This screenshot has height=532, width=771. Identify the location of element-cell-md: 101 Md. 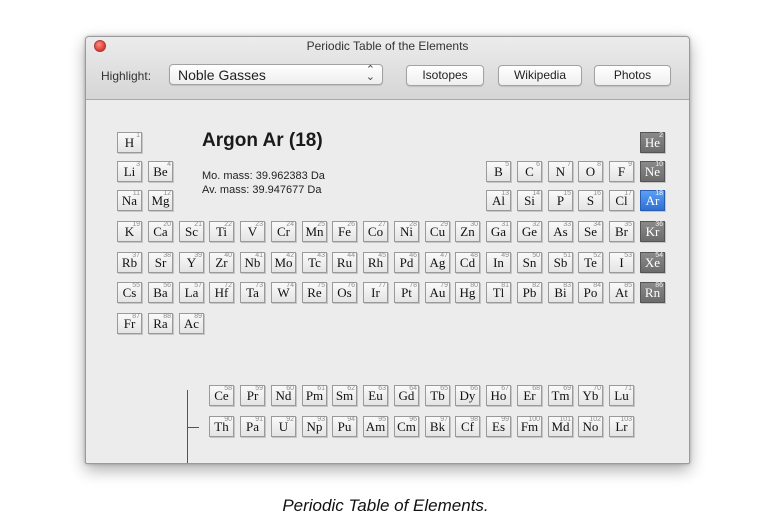
(560, 426).